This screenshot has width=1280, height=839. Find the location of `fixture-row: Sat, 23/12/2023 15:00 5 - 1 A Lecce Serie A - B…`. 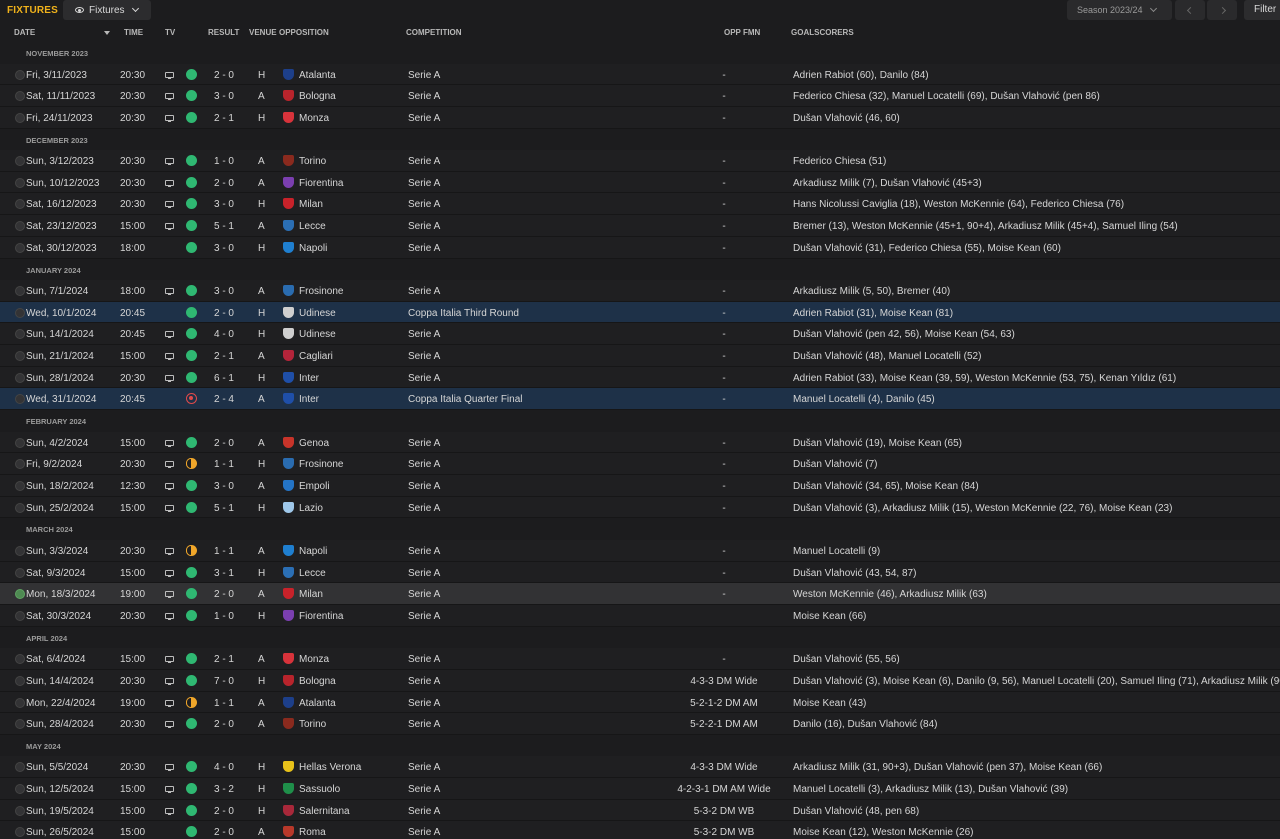

fixture-row: Sat, 23/12/2023 15:00 5 - 1 A Lecce Serie A - B… is located at coordinates (640, 226).